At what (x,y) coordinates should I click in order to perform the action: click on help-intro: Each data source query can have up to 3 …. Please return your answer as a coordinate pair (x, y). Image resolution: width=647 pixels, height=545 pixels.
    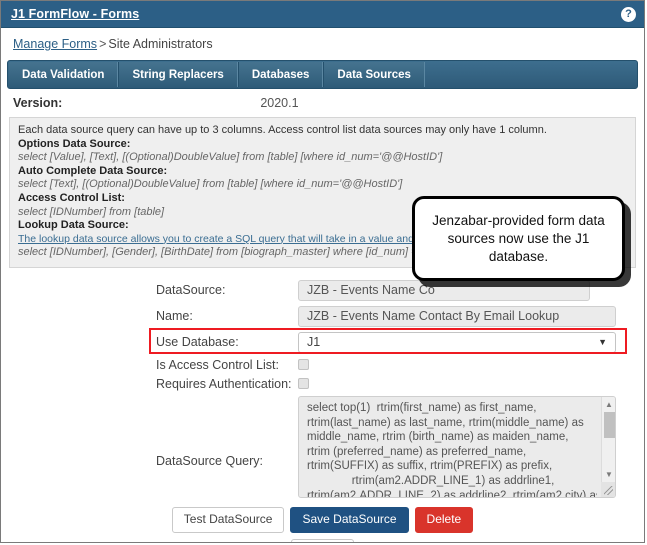
    Looking at the image, I should click on (282, 130).